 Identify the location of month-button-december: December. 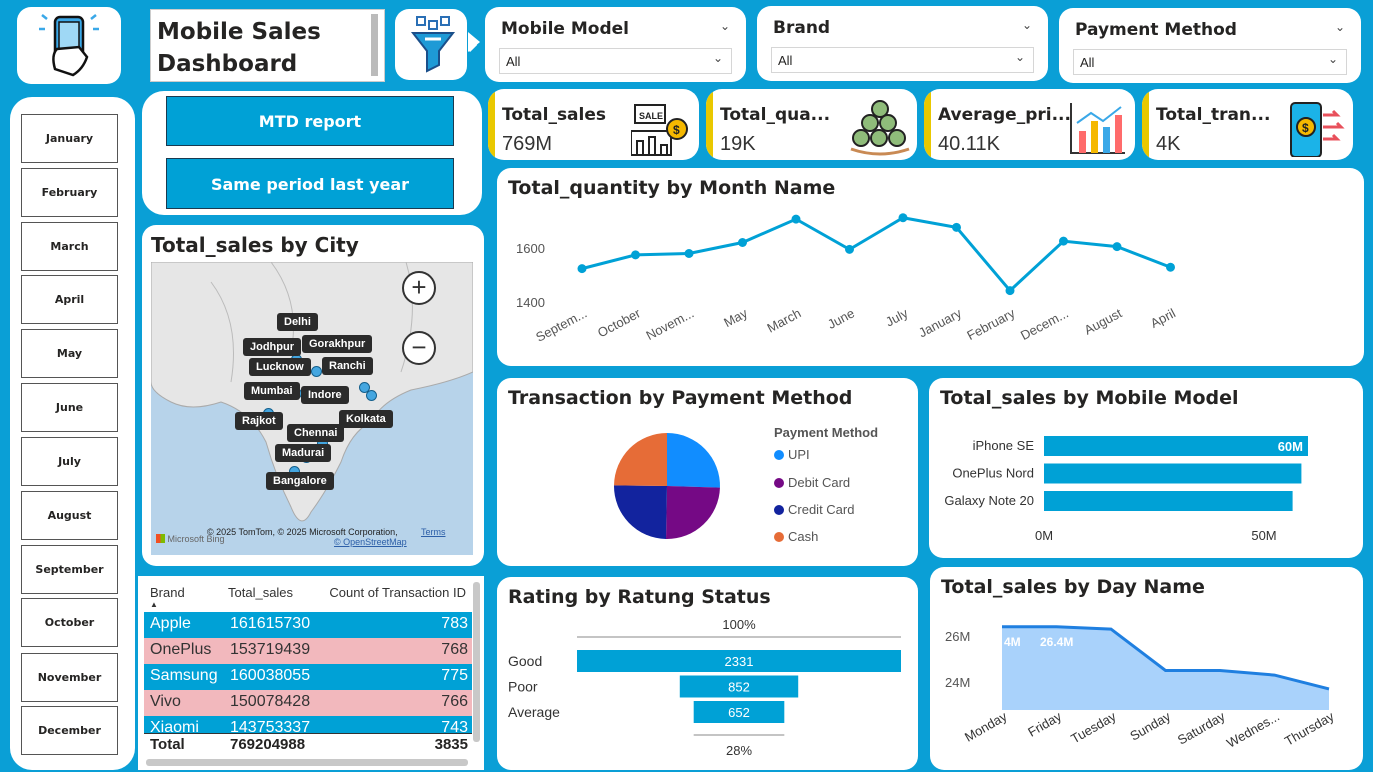
(69, 730).